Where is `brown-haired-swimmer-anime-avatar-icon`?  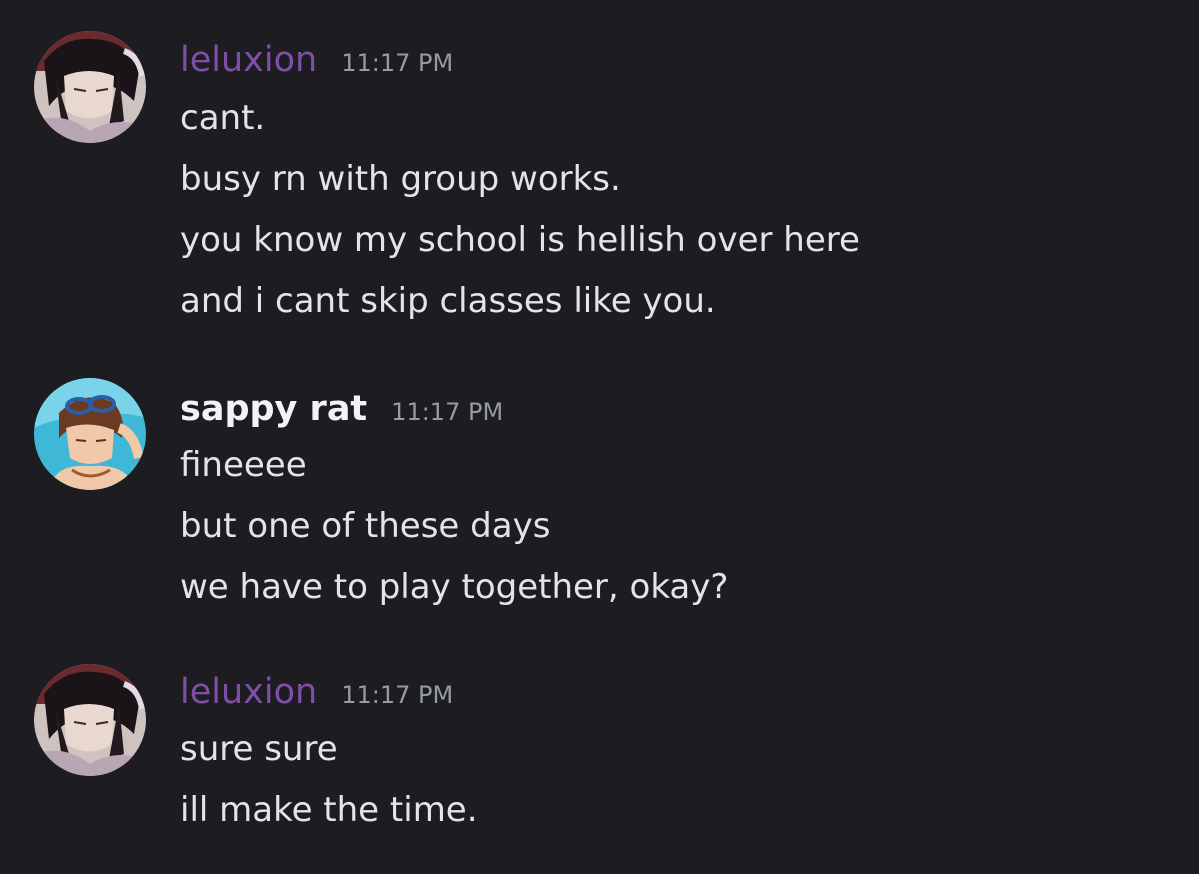
brown-haired-swimmer-anime-avatar-icon is located at coordinates (90, 434).